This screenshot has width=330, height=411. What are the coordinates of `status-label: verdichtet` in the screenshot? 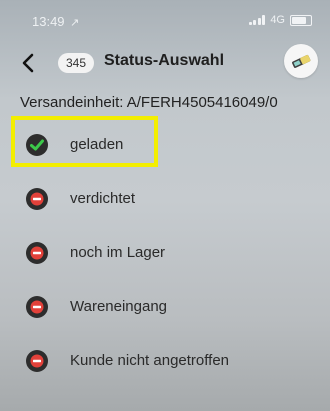 It's located at (103, 198).